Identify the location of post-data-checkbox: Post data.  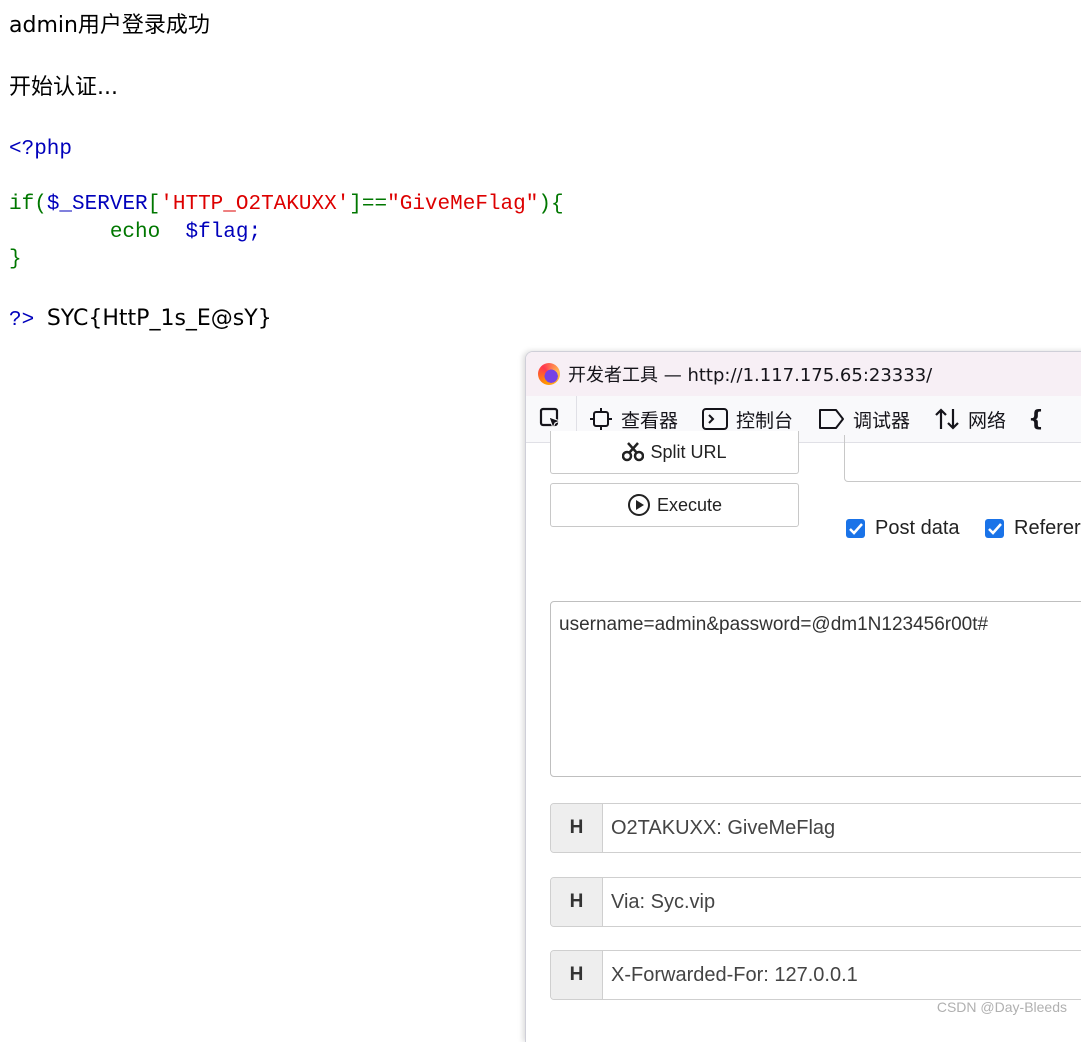
(903, 528).